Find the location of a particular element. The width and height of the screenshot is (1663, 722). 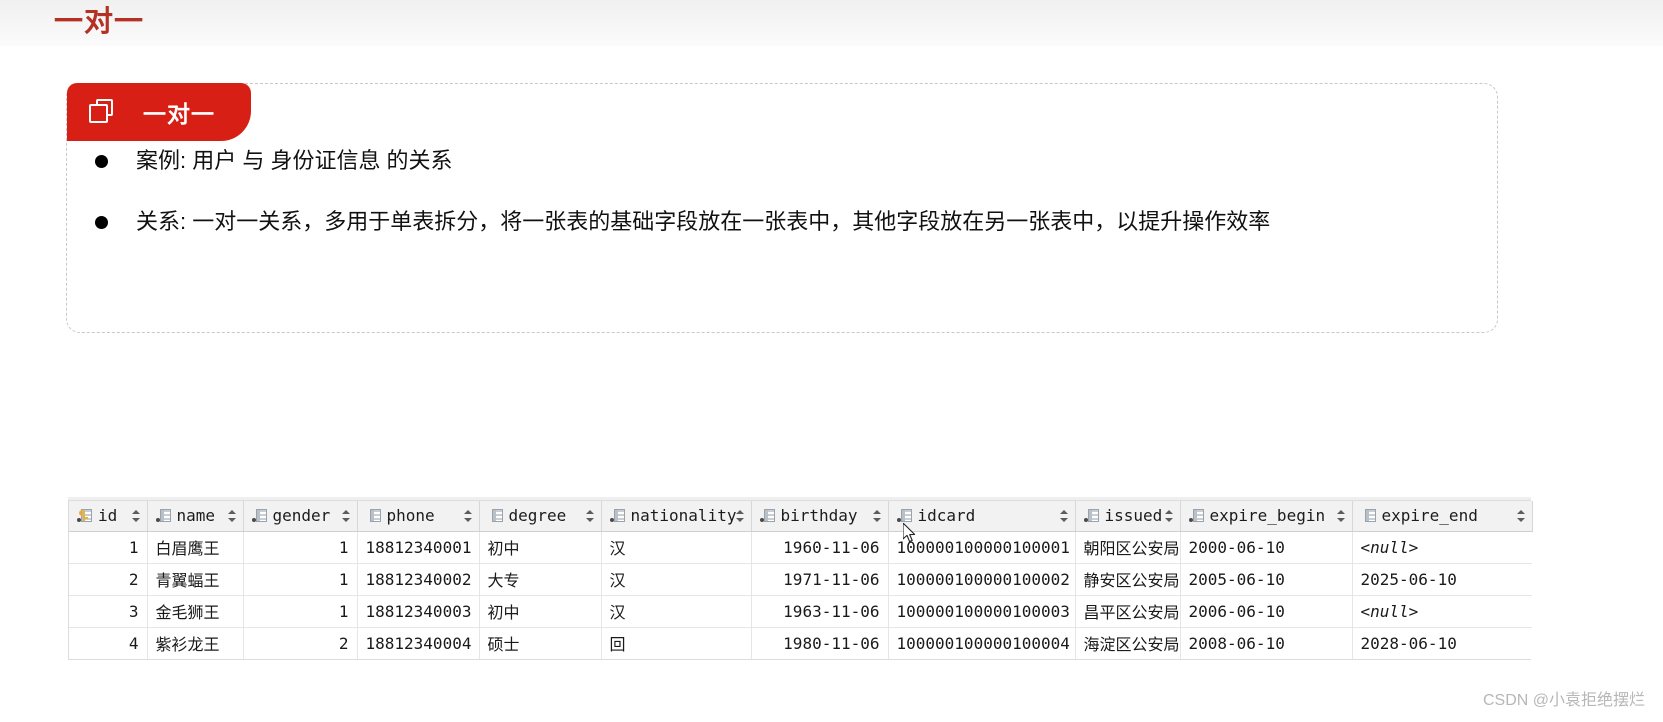

cell-degree: 大专 is located at coordinates (540, 579).